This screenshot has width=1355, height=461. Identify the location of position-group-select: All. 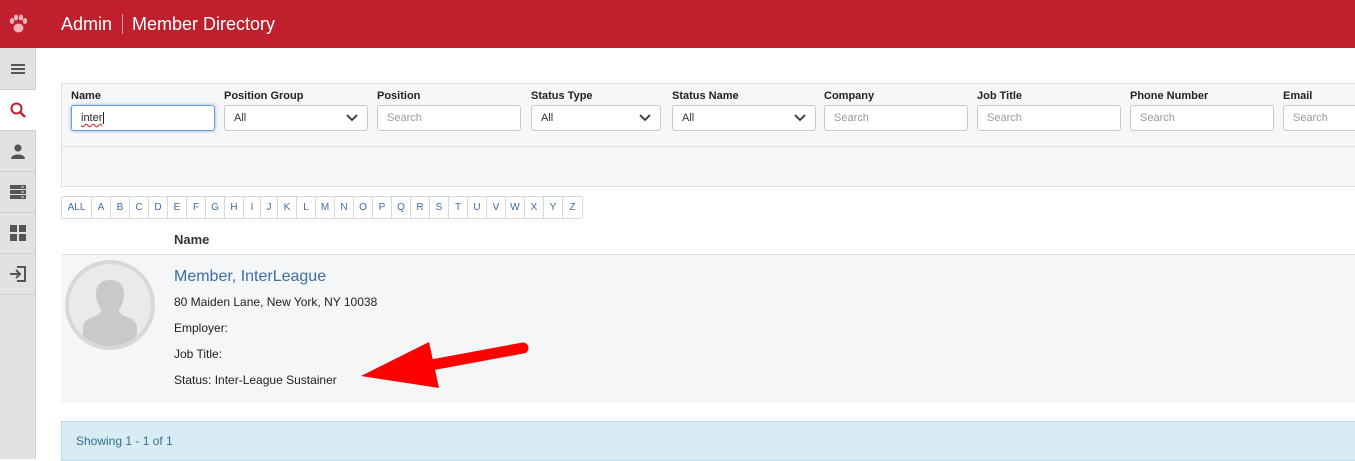
(296, 118).